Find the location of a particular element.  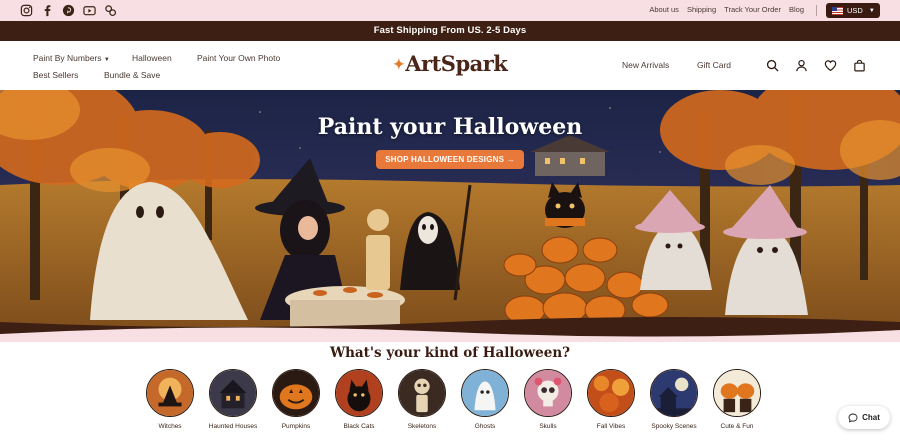

secondary-nav: New Arrivals Gift Card is located at coordinates (676, 65).